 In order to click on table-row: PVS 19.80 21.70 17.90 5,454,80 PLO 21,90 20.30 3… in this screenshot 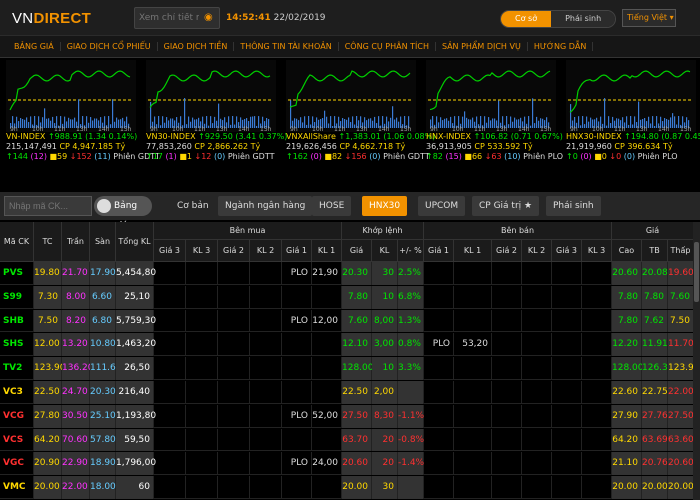, I will do `click(350, 273)`.